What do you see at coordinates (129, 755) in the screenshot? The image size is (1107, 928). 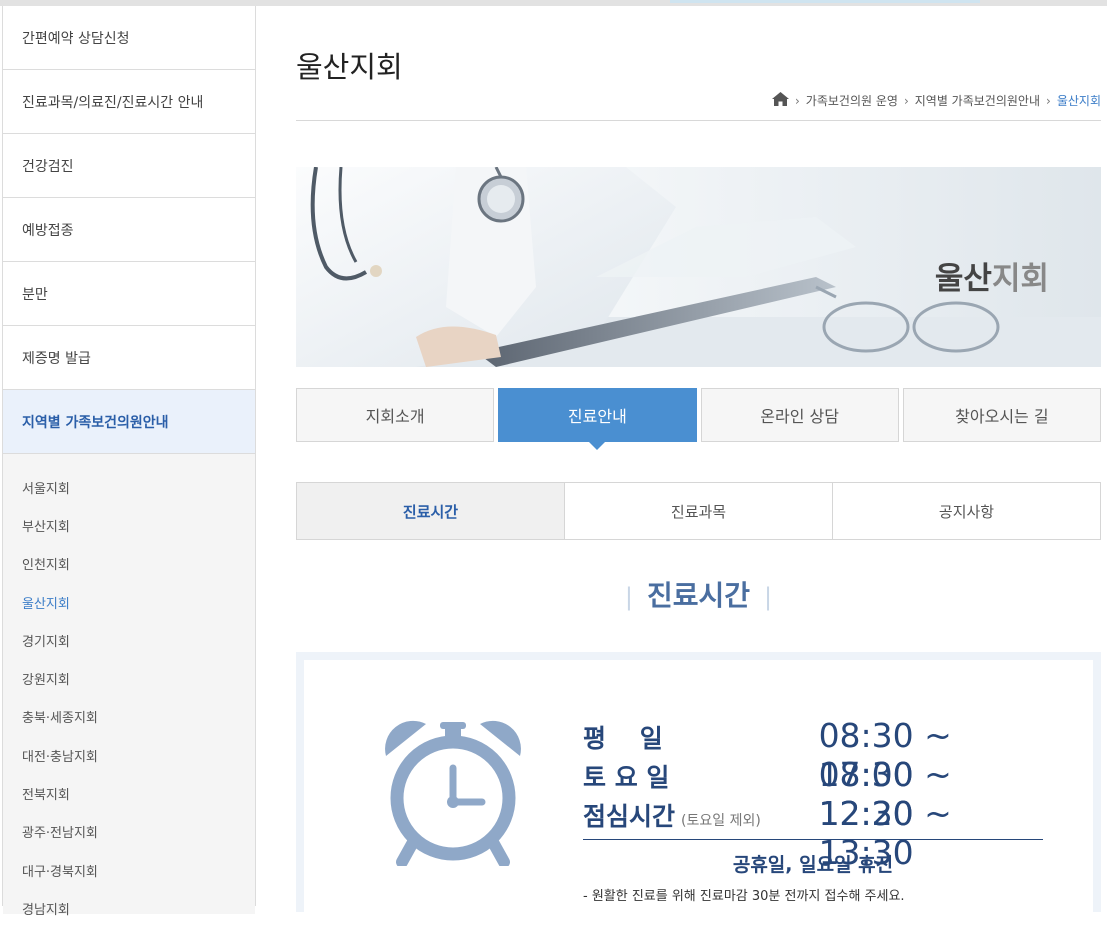 I see `submenu-item-daejeon-chungnam: 대전·충남지회` at bounding box center [129, 755].